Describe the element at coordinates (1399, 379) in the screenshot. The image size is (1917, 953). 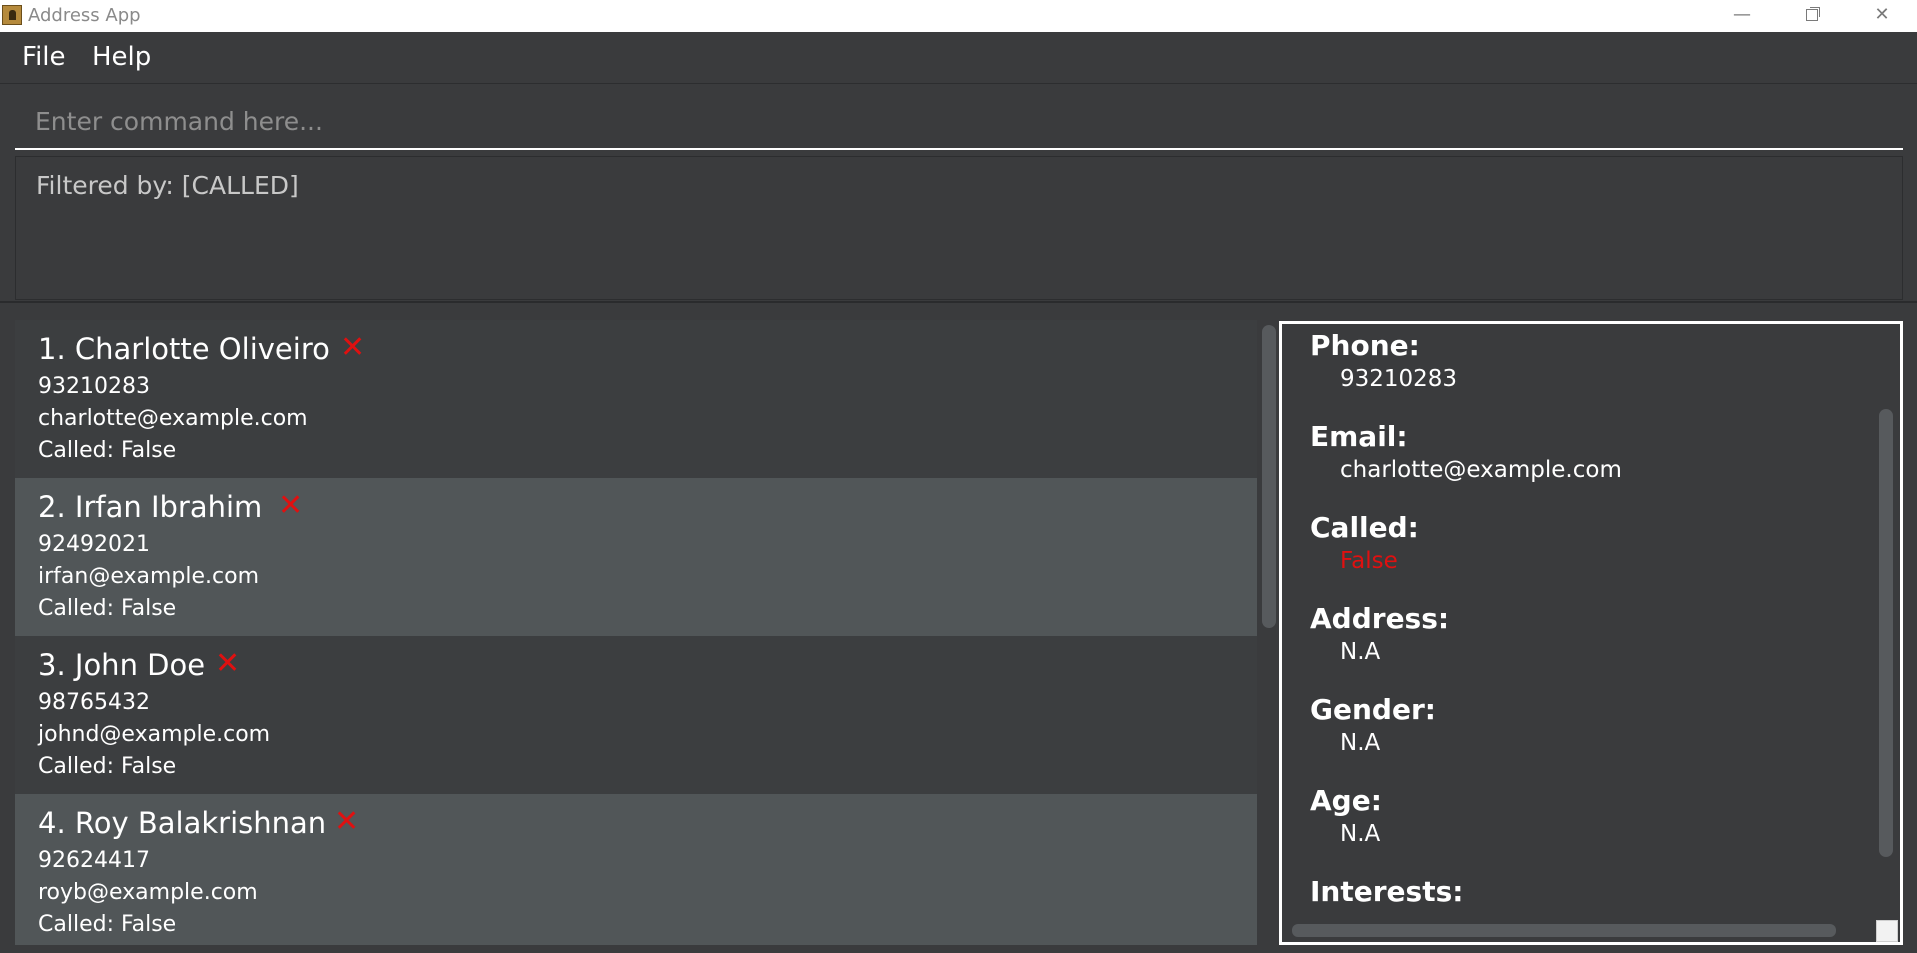
I see `phone-value: 93210283` at that location.